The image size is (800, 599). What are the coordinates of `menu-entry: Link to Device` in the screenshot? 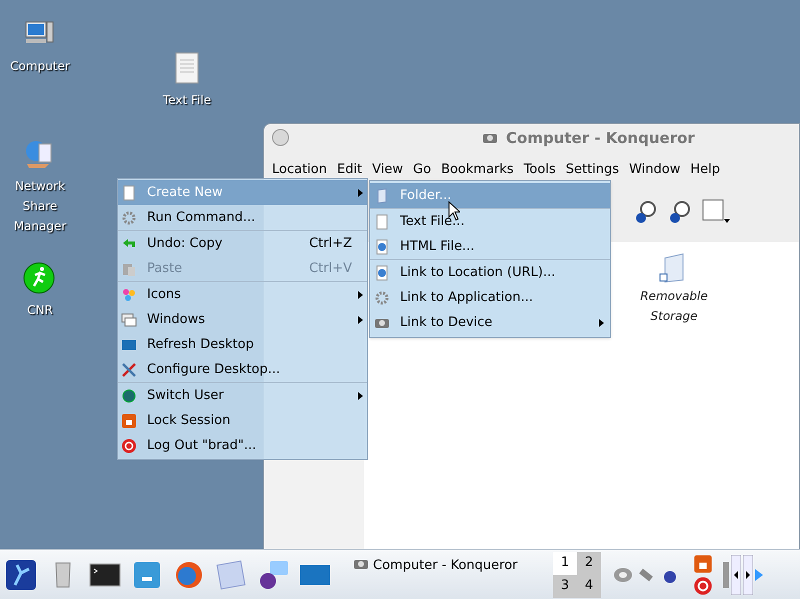 It's located at (490, 322).